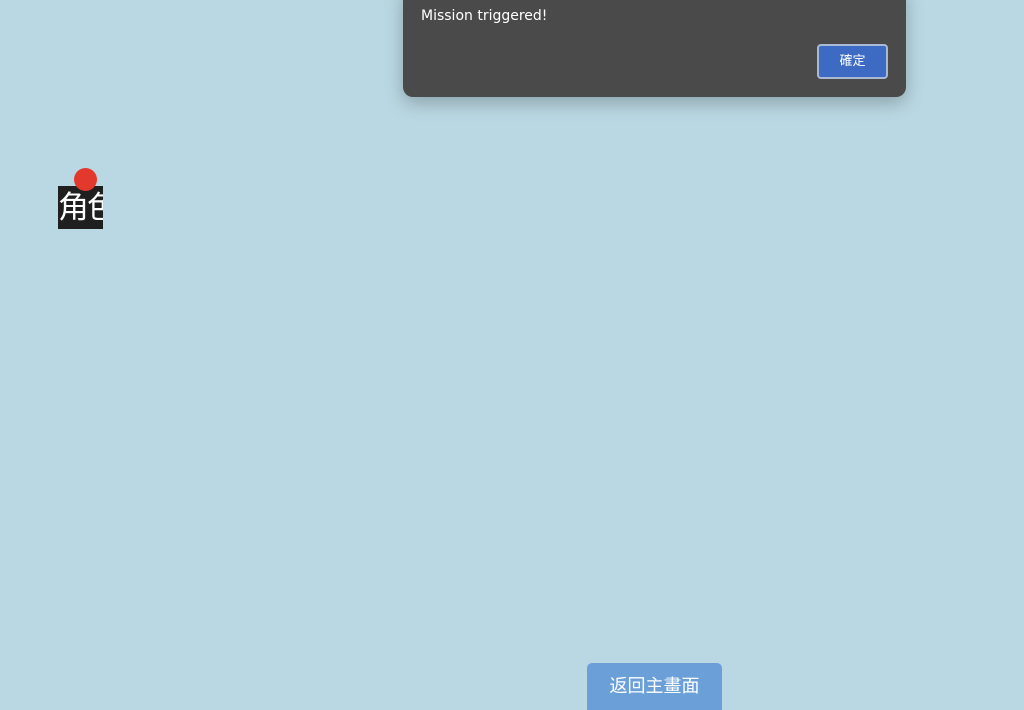 The width and height of the screenshot is (1024, 710). What do you see at coordinates (852, 61) in the screenshot?
I see `ok-button: 確定` at bounding box center [852, 61].